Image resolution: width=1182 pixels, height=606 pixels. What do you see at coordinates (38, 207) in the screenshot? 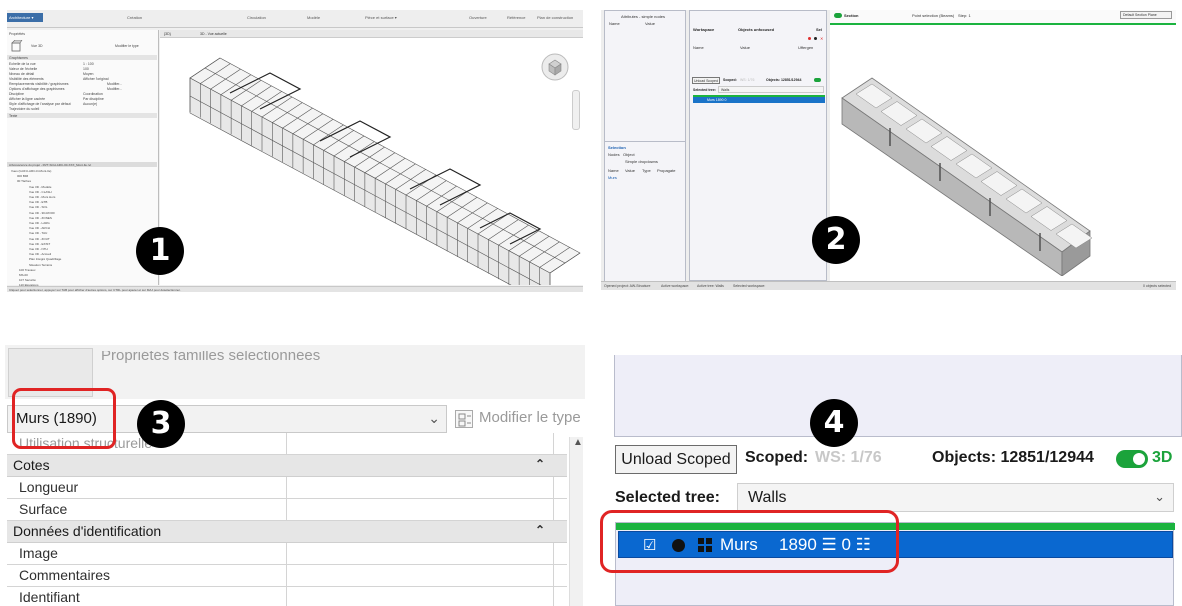
I see `browser-item: Vue 3D - SOL` at bounding box center [38, 207].